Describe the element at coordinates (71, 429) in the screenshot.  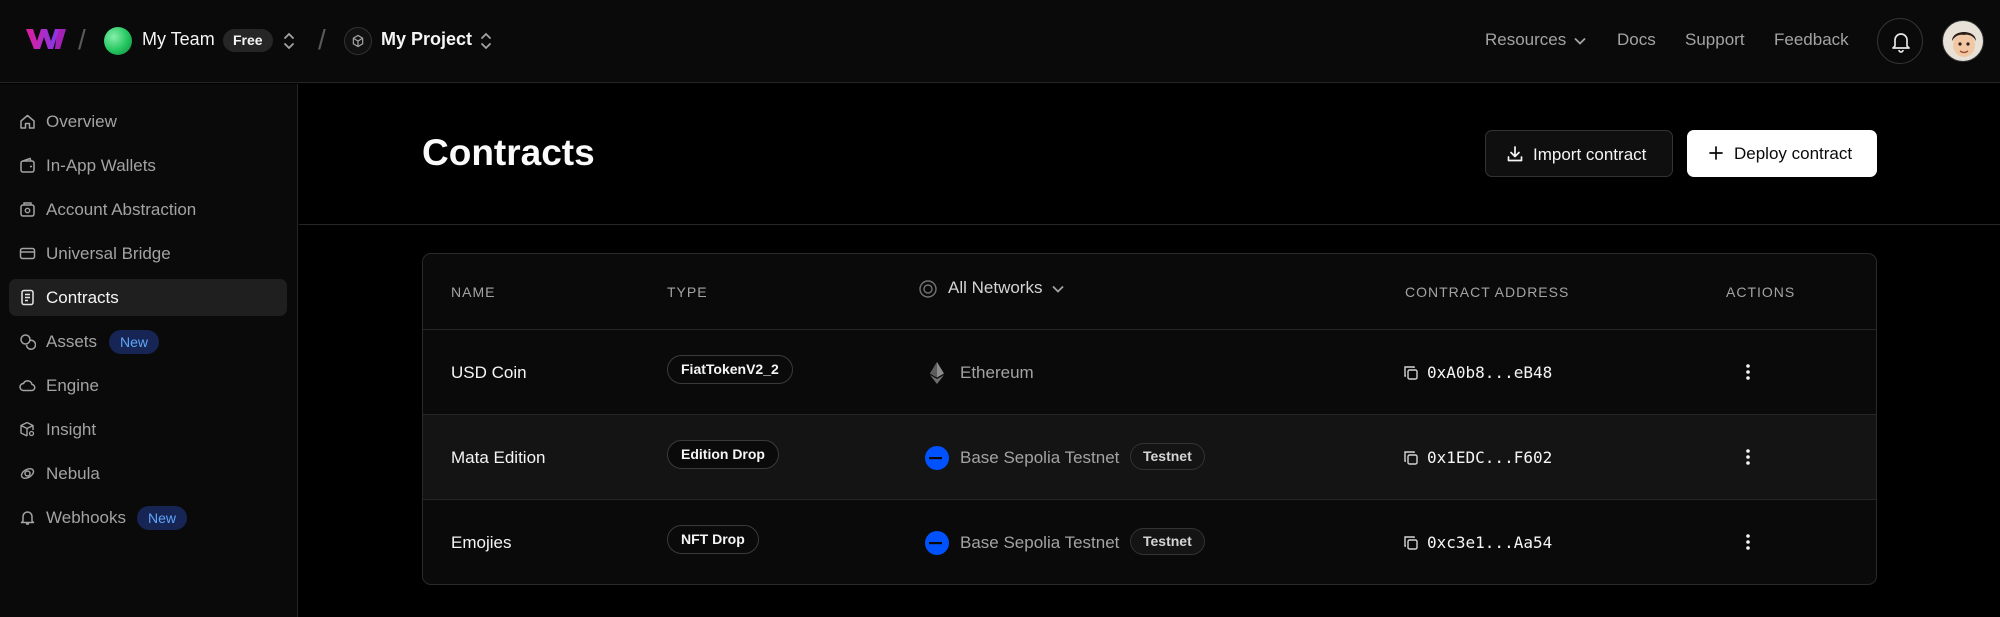
I see `sidebar-item-label: Insight` at that location.